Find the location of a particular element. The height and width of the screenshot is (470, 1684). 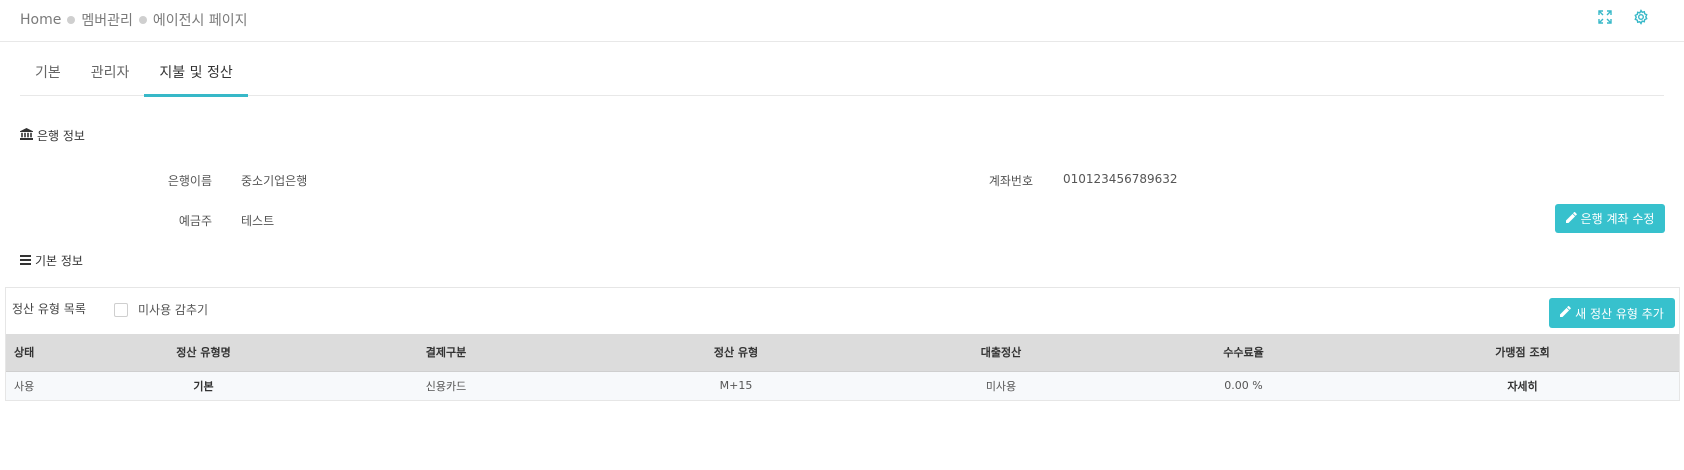

settlement-type-list-title: 정산 유형 목록 is located at coordinates (49, 309).